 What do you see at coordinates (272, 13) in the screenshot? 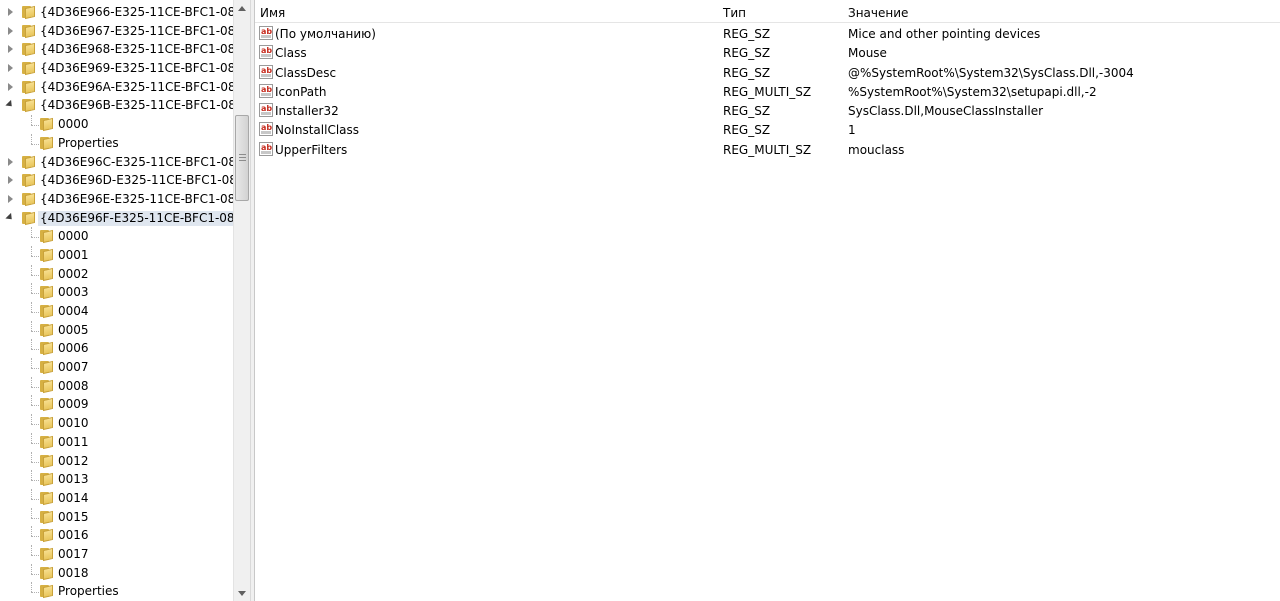
I see `column-header-name: Имя` at bounding box center [272, 13].